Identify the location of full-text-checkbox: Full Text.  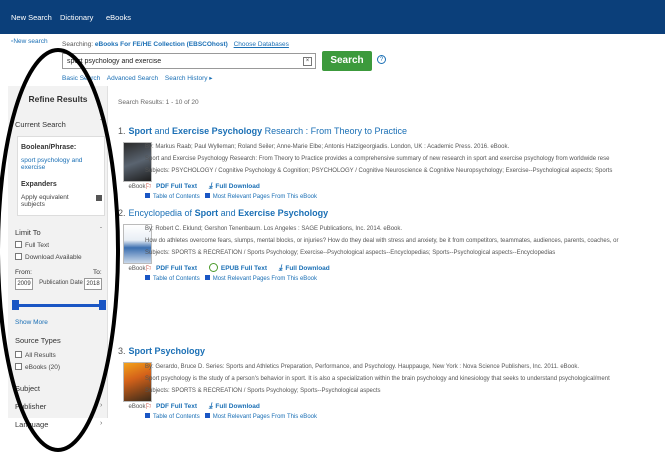
(32, 245).